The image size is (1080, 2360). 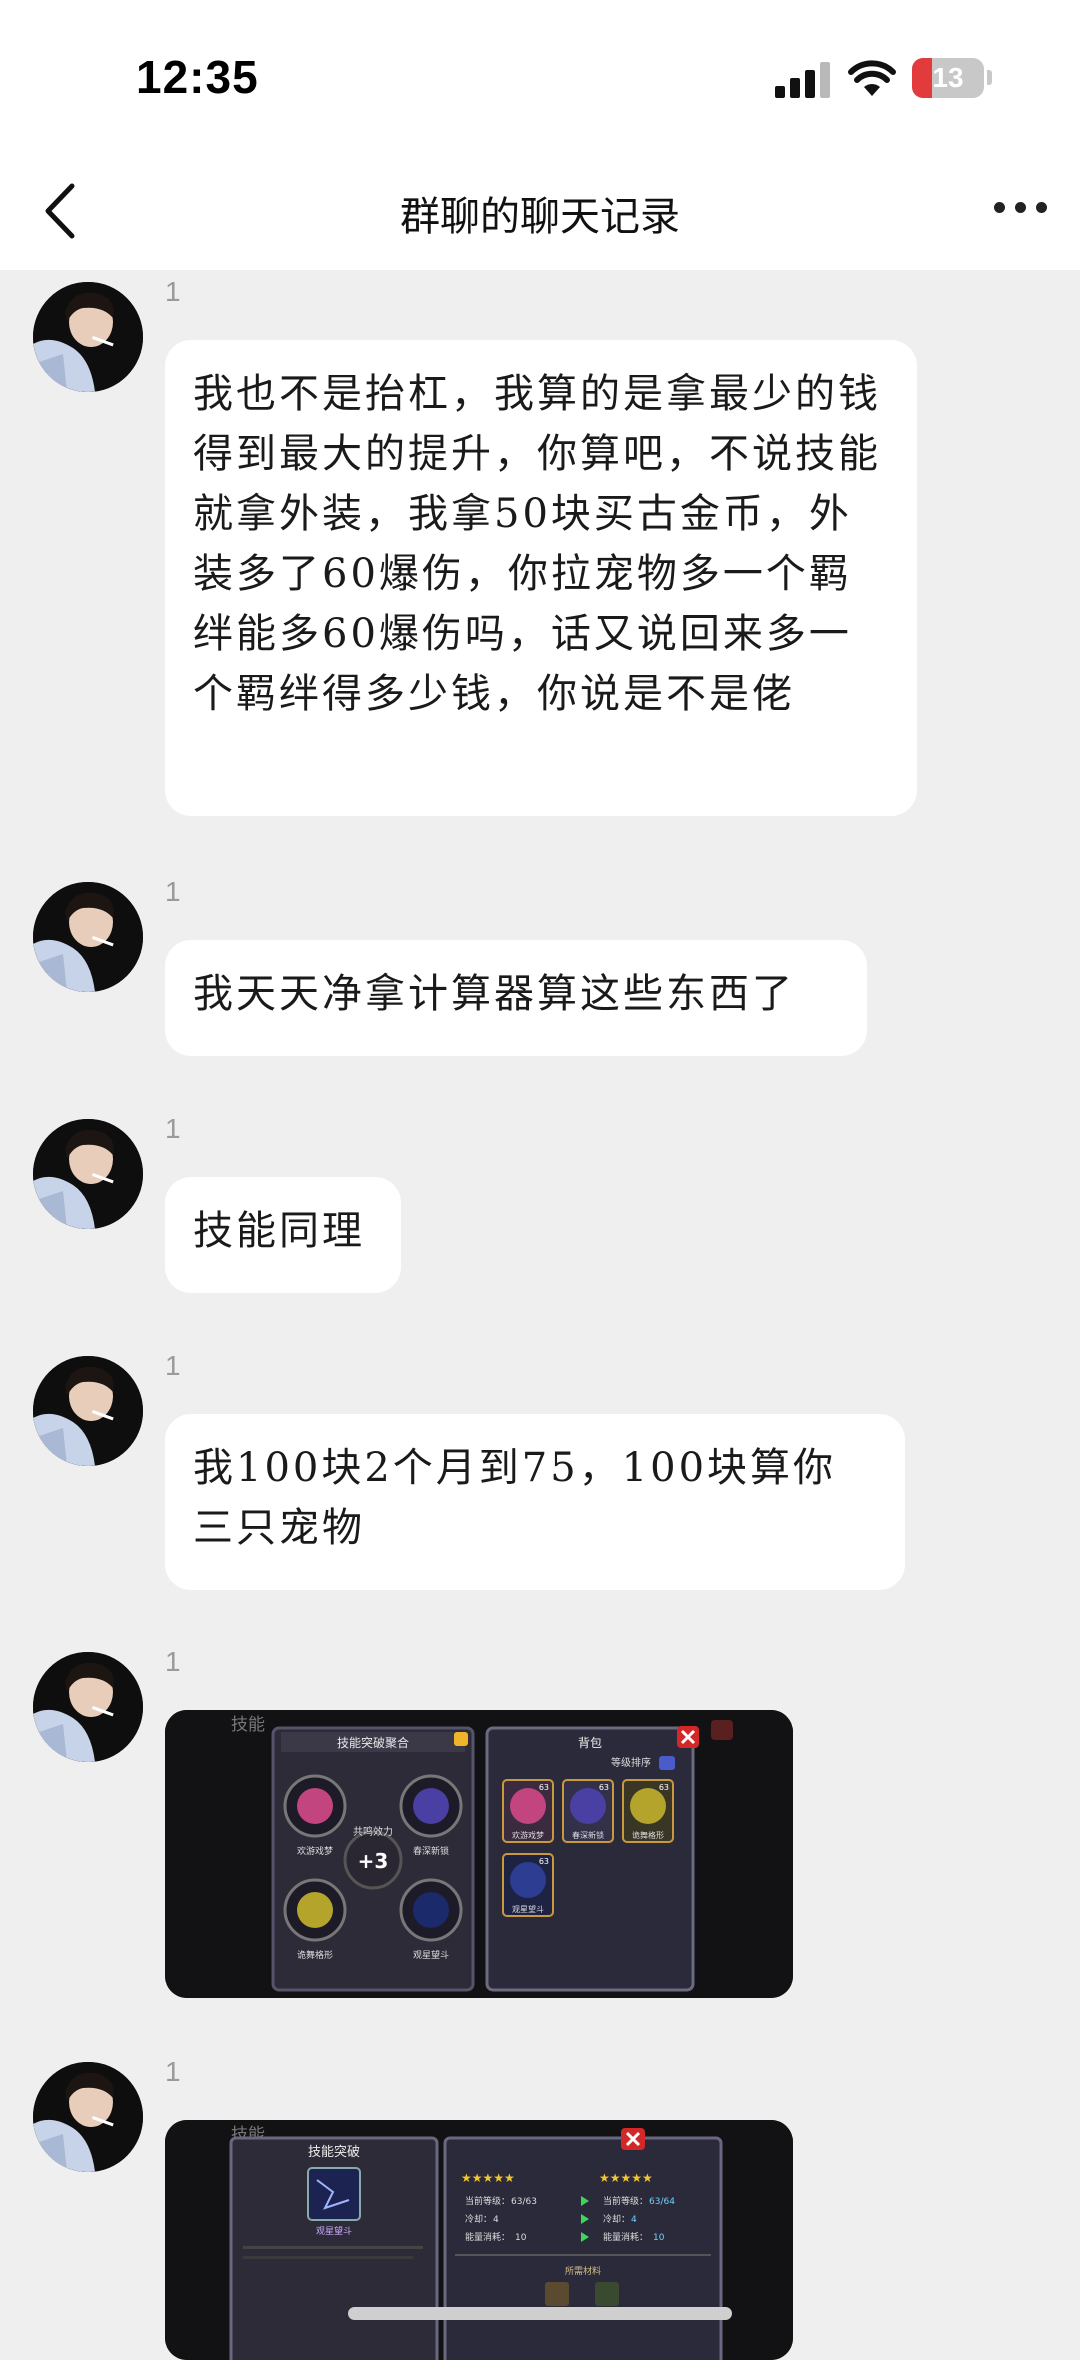 I want to click on skill-name: 诡舞格形, so click(x=315, y=1955).